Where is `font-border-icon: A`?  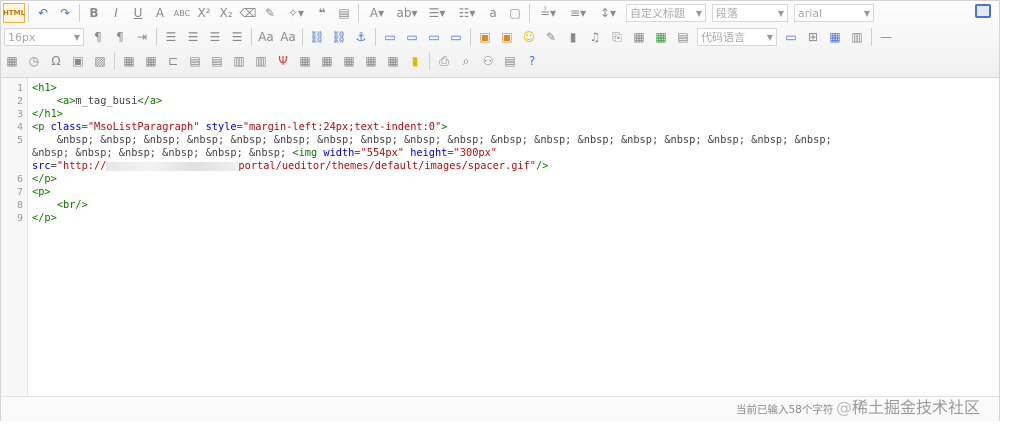 font-border-icon: A is located at coordinates (160, 13).